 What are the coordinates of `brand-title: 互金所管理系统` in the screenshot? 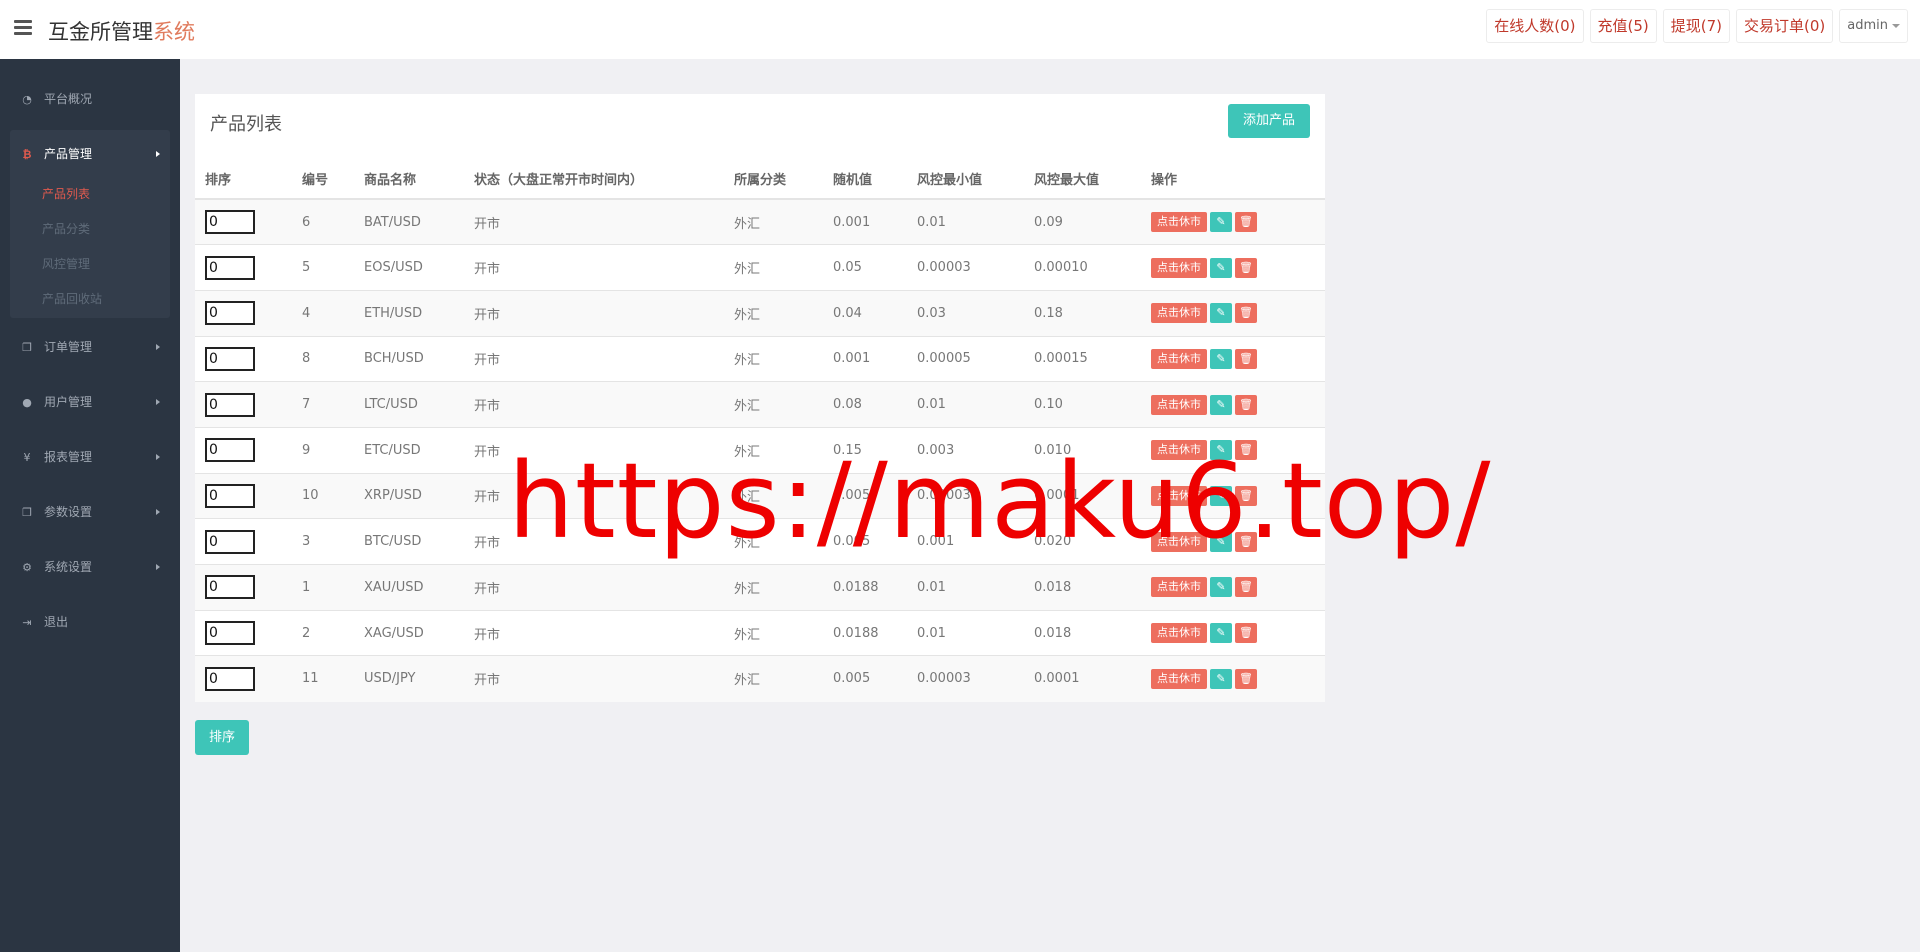 It's located at (121, 31).